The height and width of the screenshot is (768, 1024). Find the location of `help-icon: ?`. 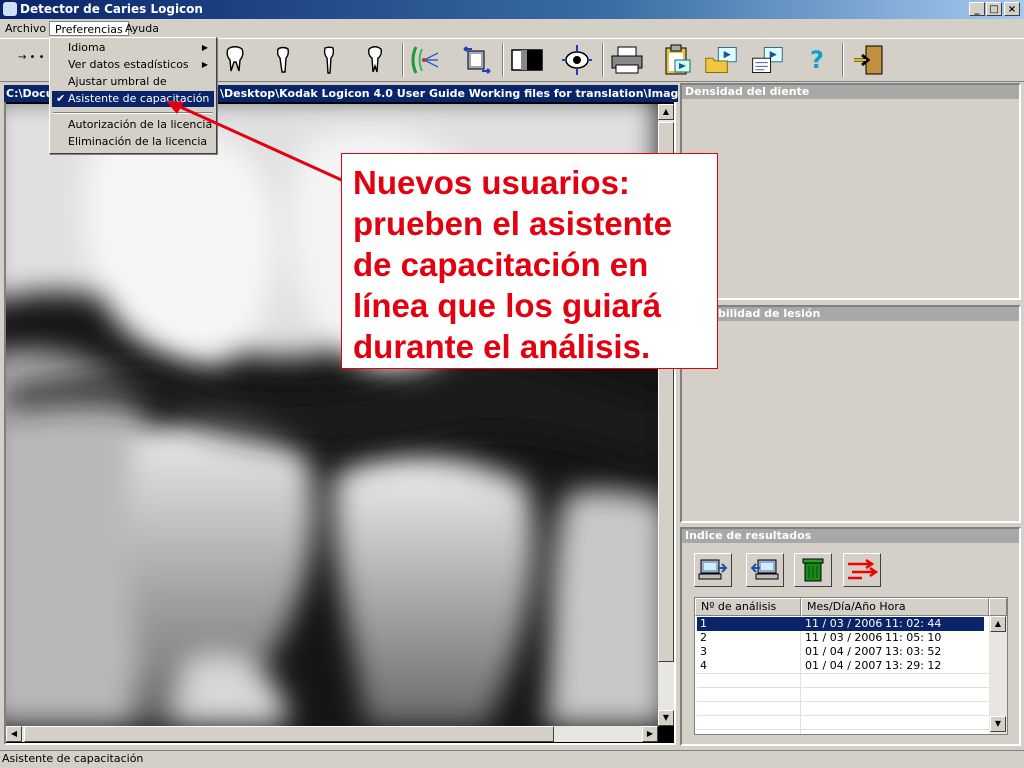

help-icon: ? is located at coordinates (817, 60).